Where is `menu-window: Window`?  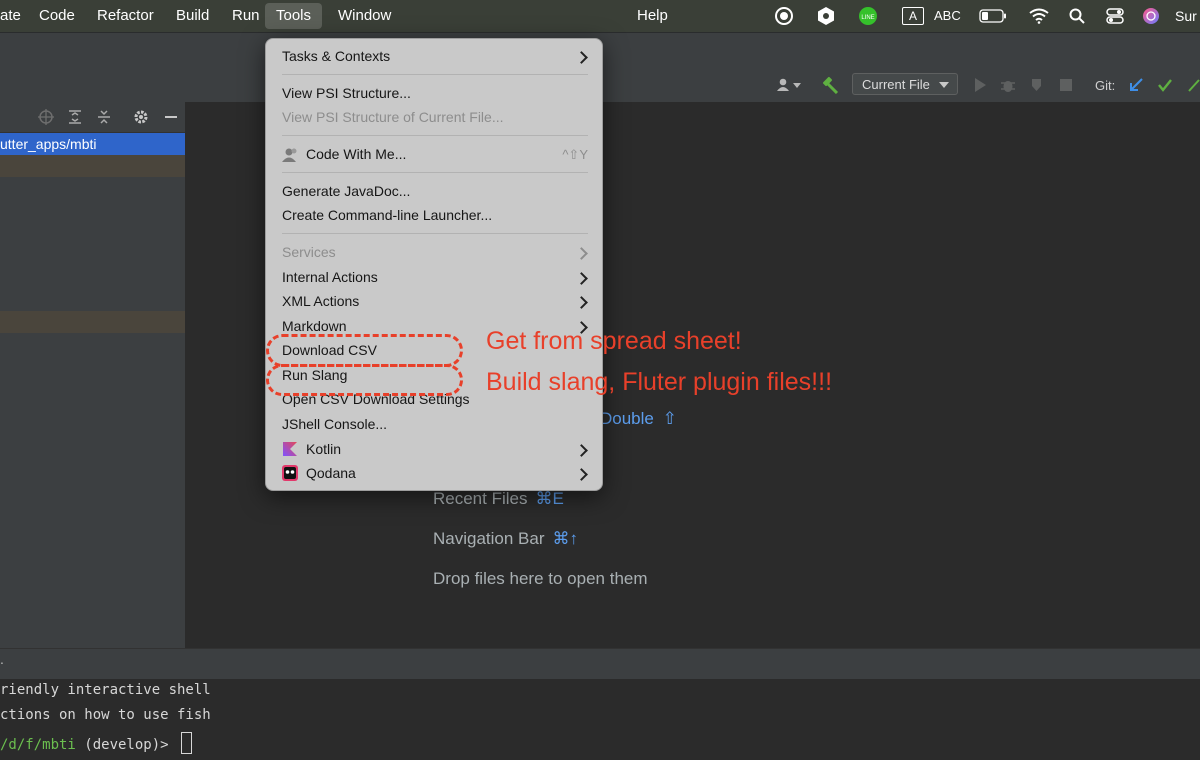
menu-window: Window is located at coordinates (364, 16).